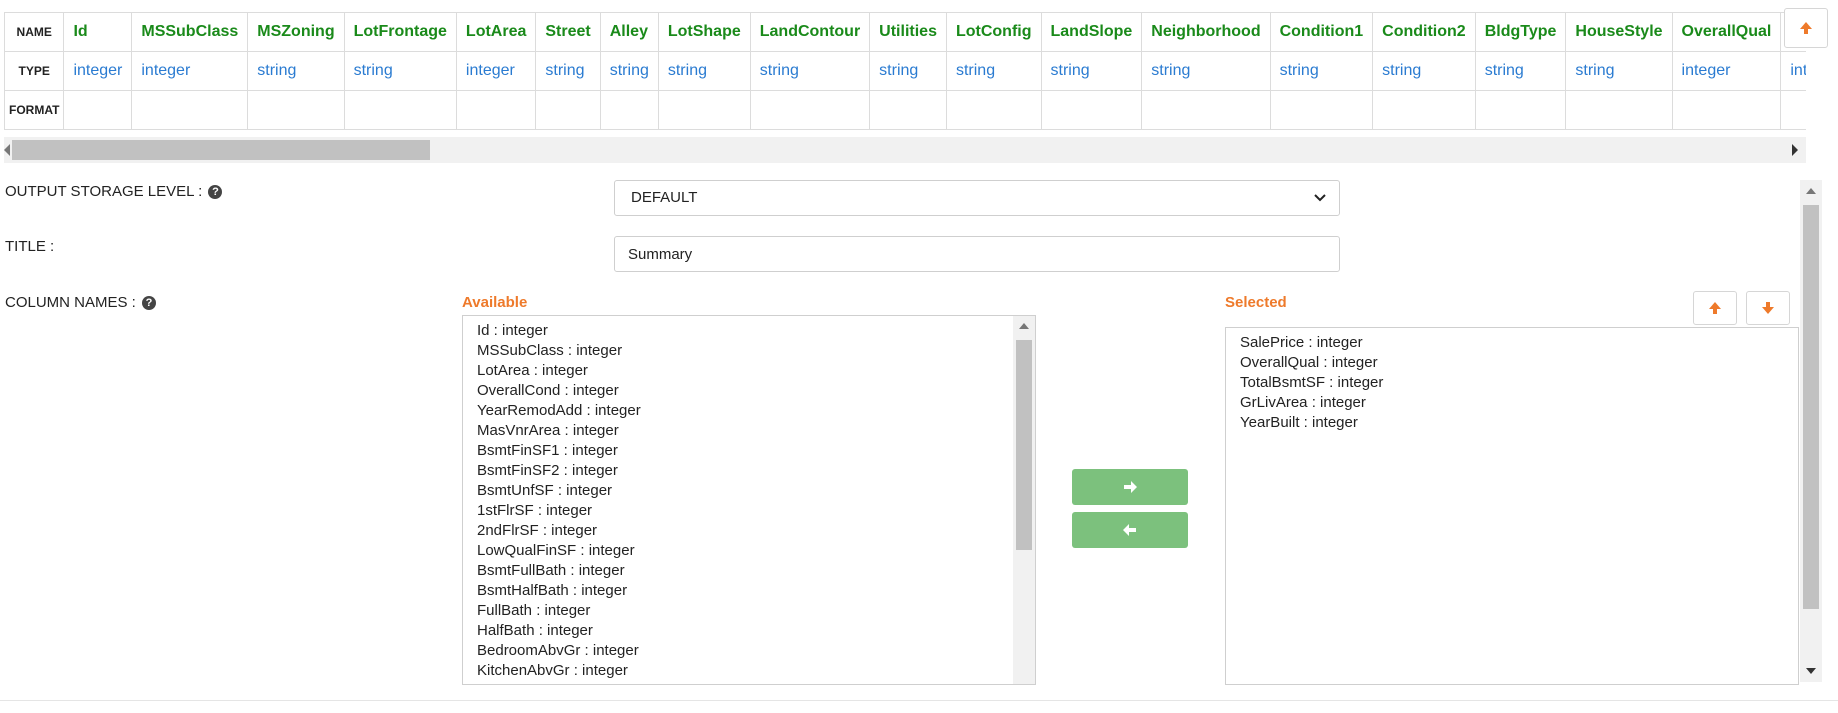  Describe the element at coordinates (1512, 383) in the screenshot. I see `list-item: TotalBsmtSF : integer` at that location.